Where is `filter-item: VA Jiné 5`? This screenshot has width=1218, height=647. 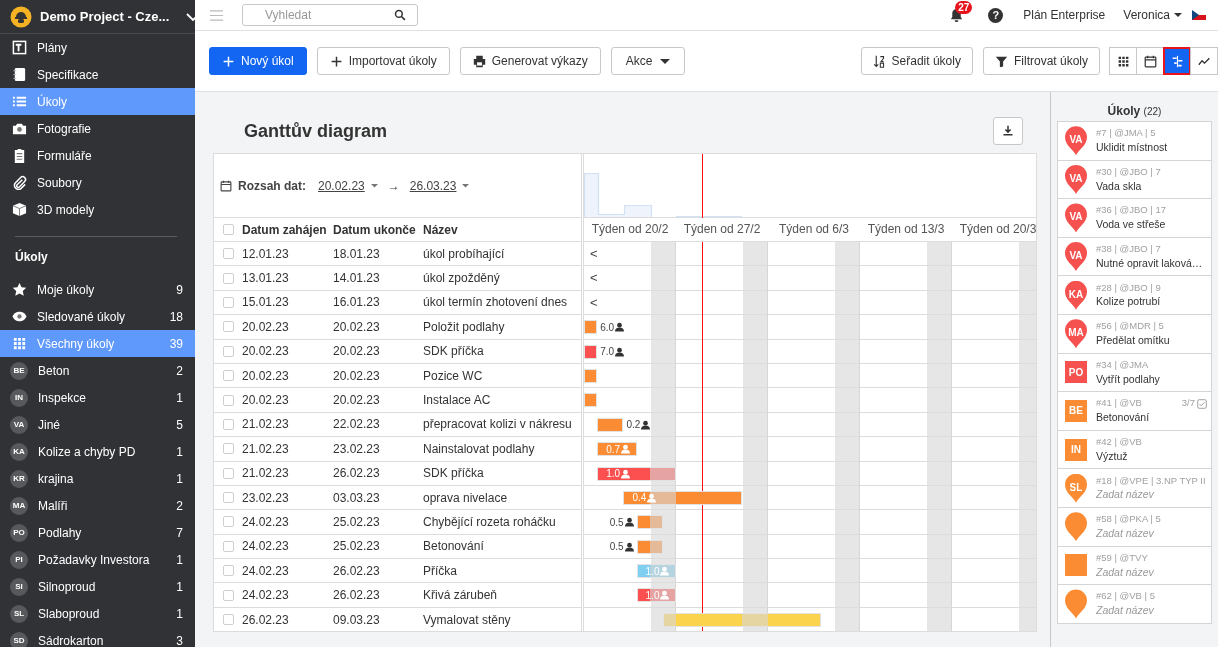
filter-item: VA Jiné 5 is located at coordinates (97, 424).